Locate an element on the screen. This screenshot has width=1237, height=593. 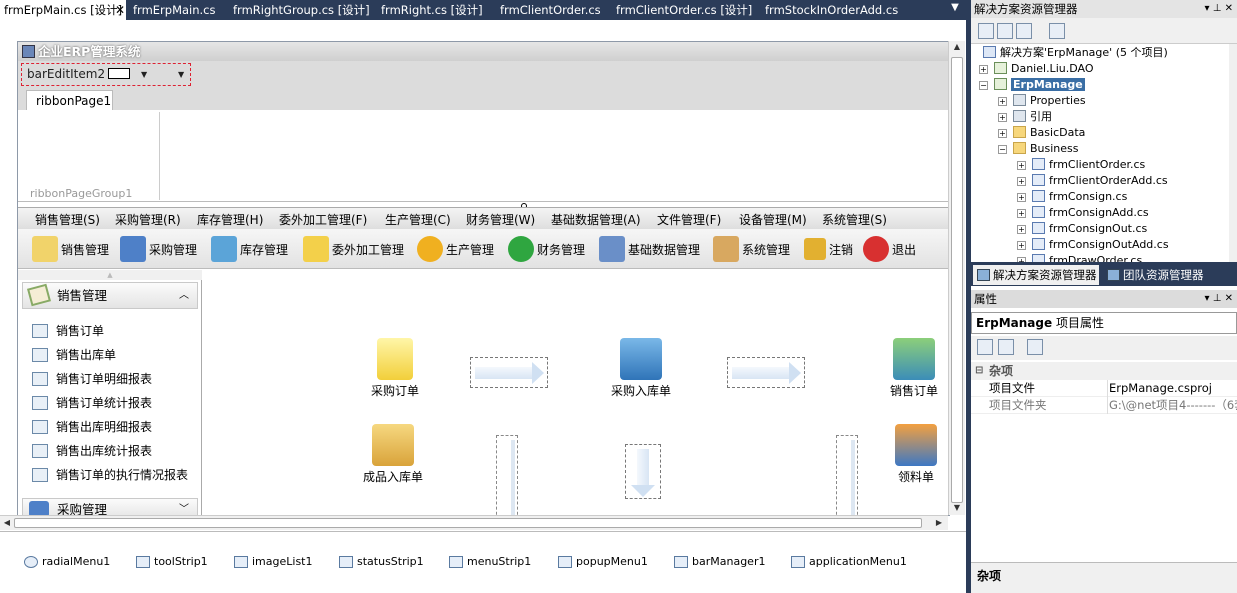
property-row: 项目文件 ErpManage.csproj is located at coordinates (1104, 388).